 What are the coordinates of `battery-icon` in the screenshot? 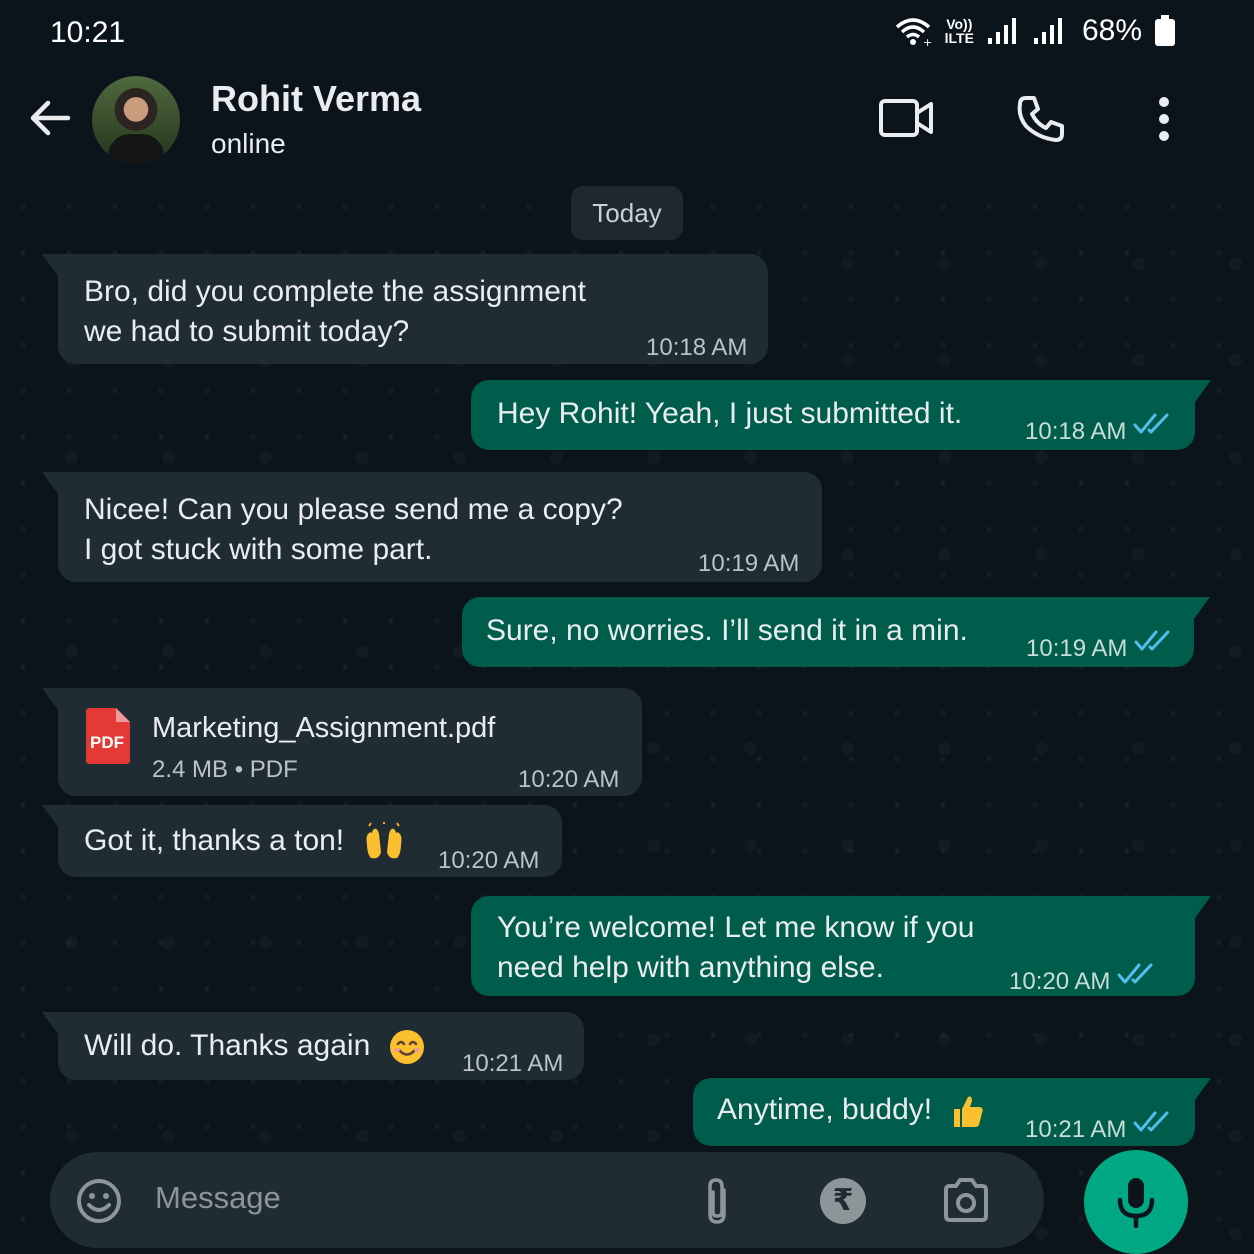 It's located at (1165, 30).